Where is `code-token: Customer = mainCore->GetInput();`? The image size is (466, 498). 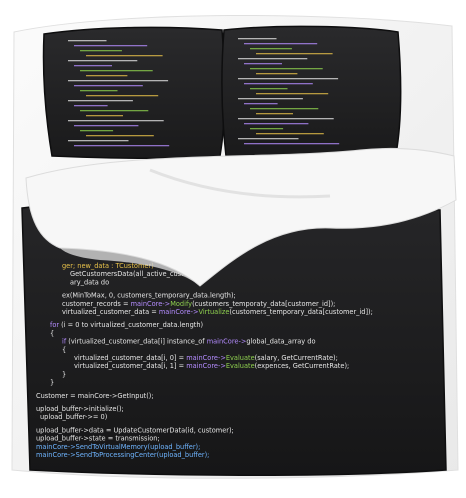
code-token: Customer = mainCore->GetInput(); is located at coordinates (95, 396).